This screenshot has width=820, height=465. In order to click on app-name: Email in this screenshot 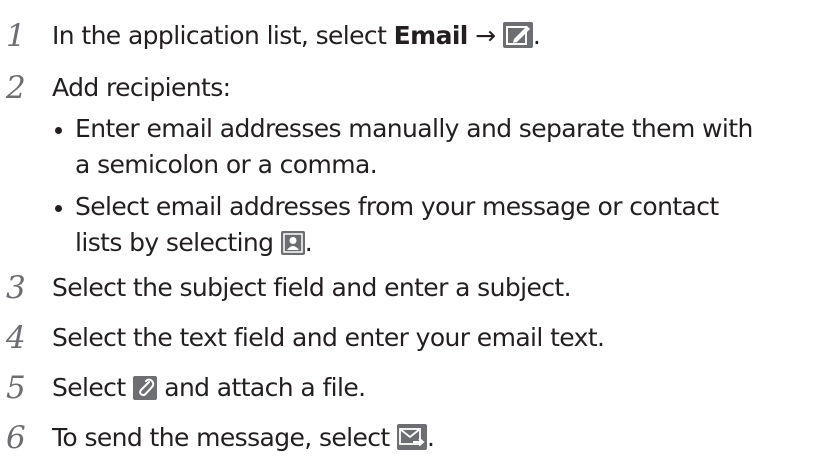, I will do `click(431, 35)`.